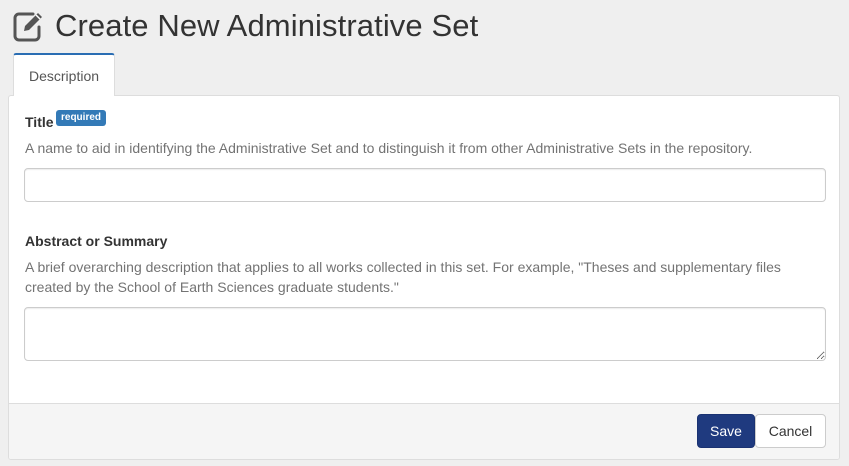 Image resolution: width=849 pixels, height=466 pixels. I want to click on tab-description: Description, so click(64, 74).